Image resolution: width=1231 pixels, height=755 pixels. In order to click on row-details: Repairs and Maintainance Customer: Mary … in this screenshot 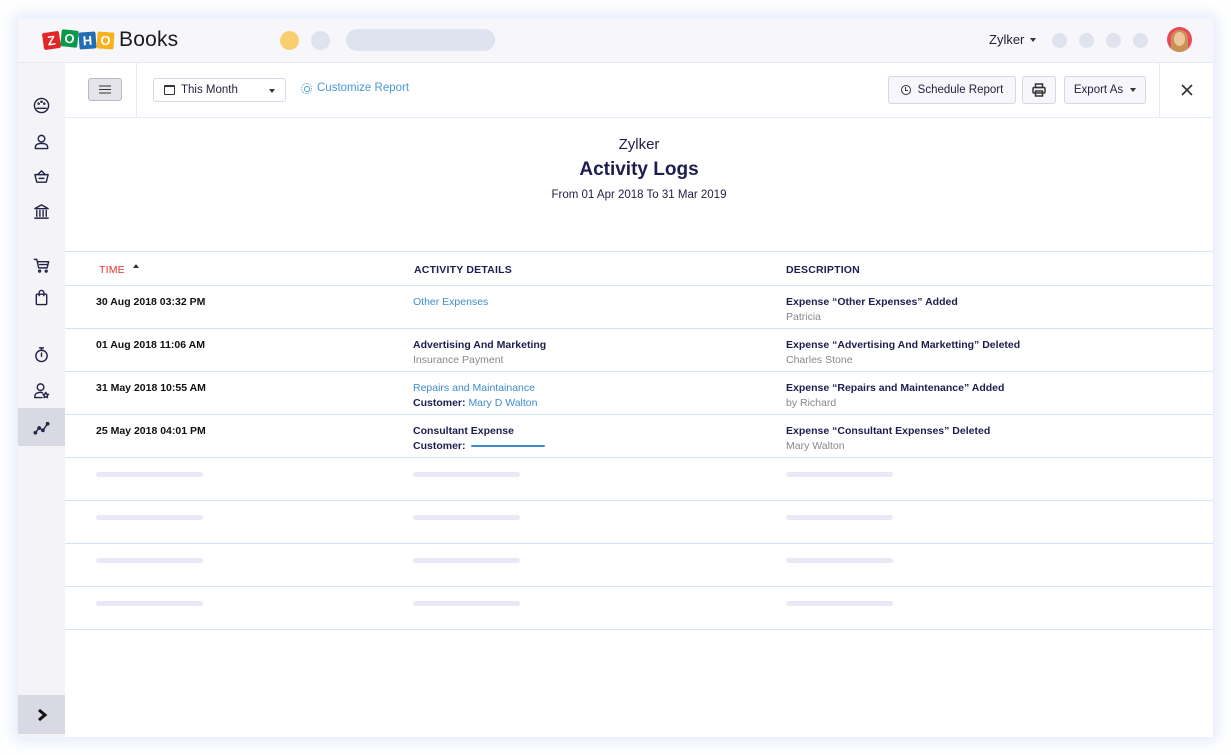, I will do `click(475, 396)`.